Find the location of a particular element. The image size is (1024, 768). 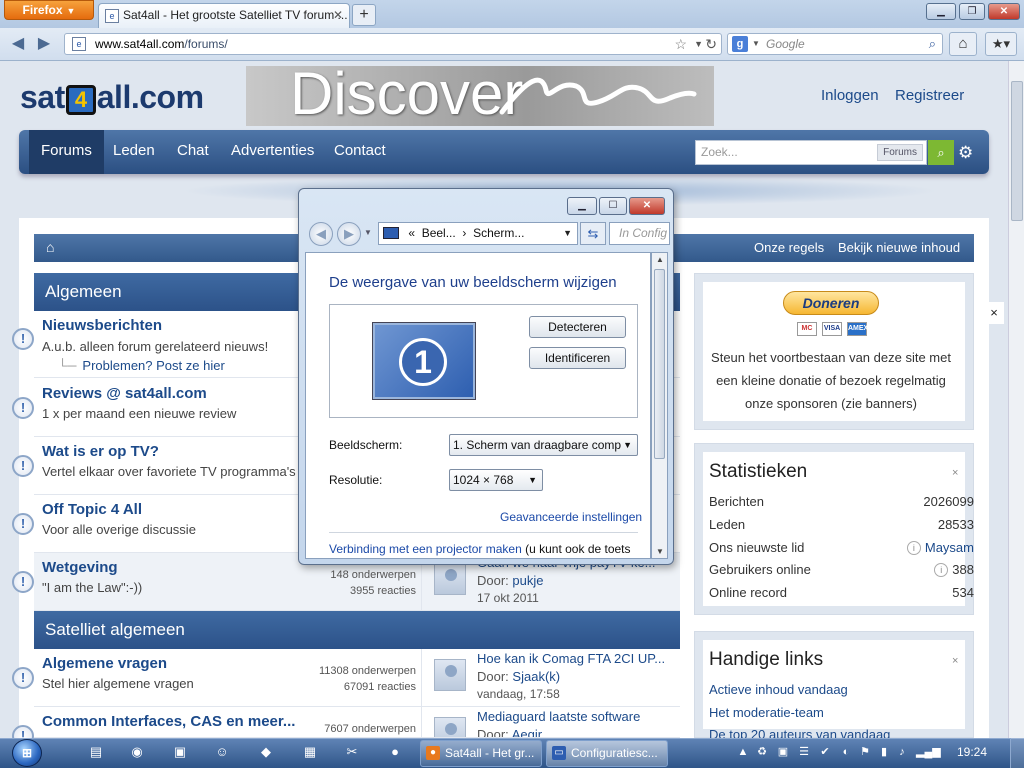

rules-link: Onze regels is located at coordinates (789, 247).